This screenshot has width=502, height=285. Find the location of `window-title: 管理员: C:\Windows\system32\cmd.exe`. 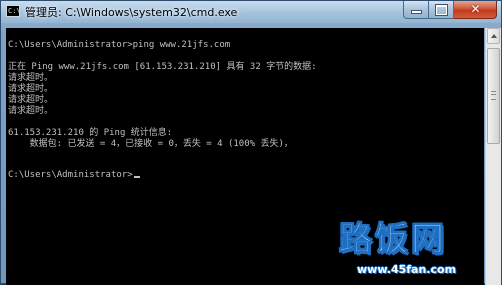

window-title: 管理员: C:\Windows\system32\cmd.exe is located at coordinates (131, 12).